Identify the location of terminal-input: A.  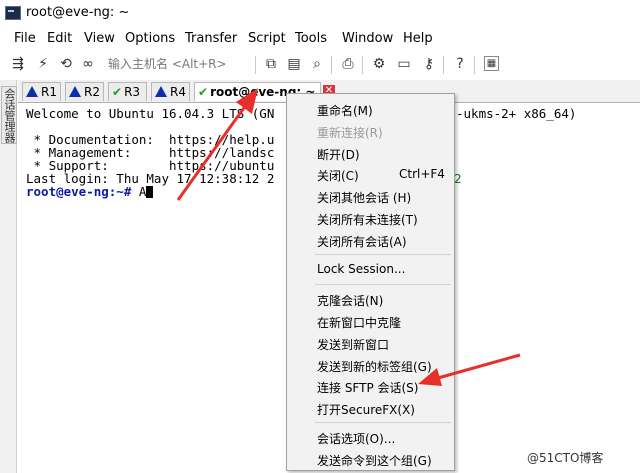
(139, 191).